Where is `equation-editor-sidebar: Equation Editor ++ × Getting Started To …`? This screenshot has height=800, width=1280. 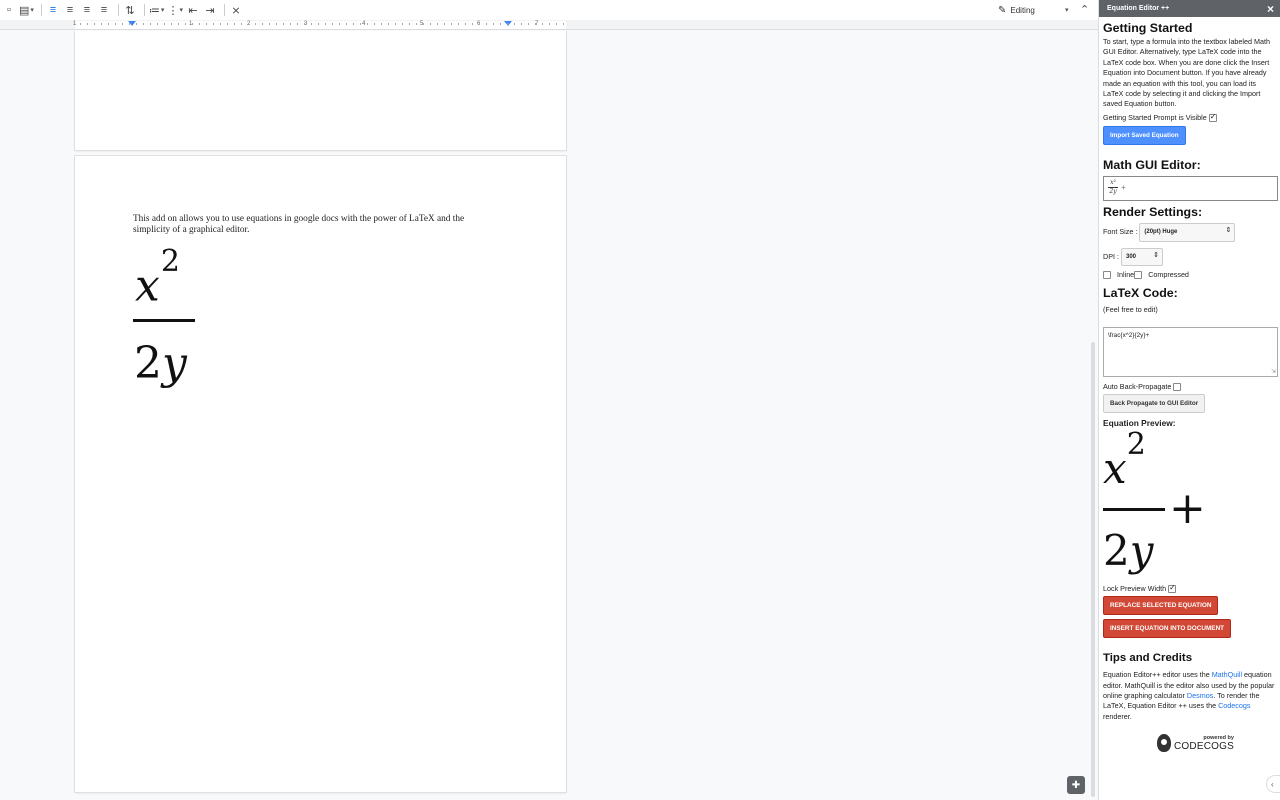
equation-editor-sidebar: Equation Editor ++ × Getting Started To … is located at coordinates (1189, 400).